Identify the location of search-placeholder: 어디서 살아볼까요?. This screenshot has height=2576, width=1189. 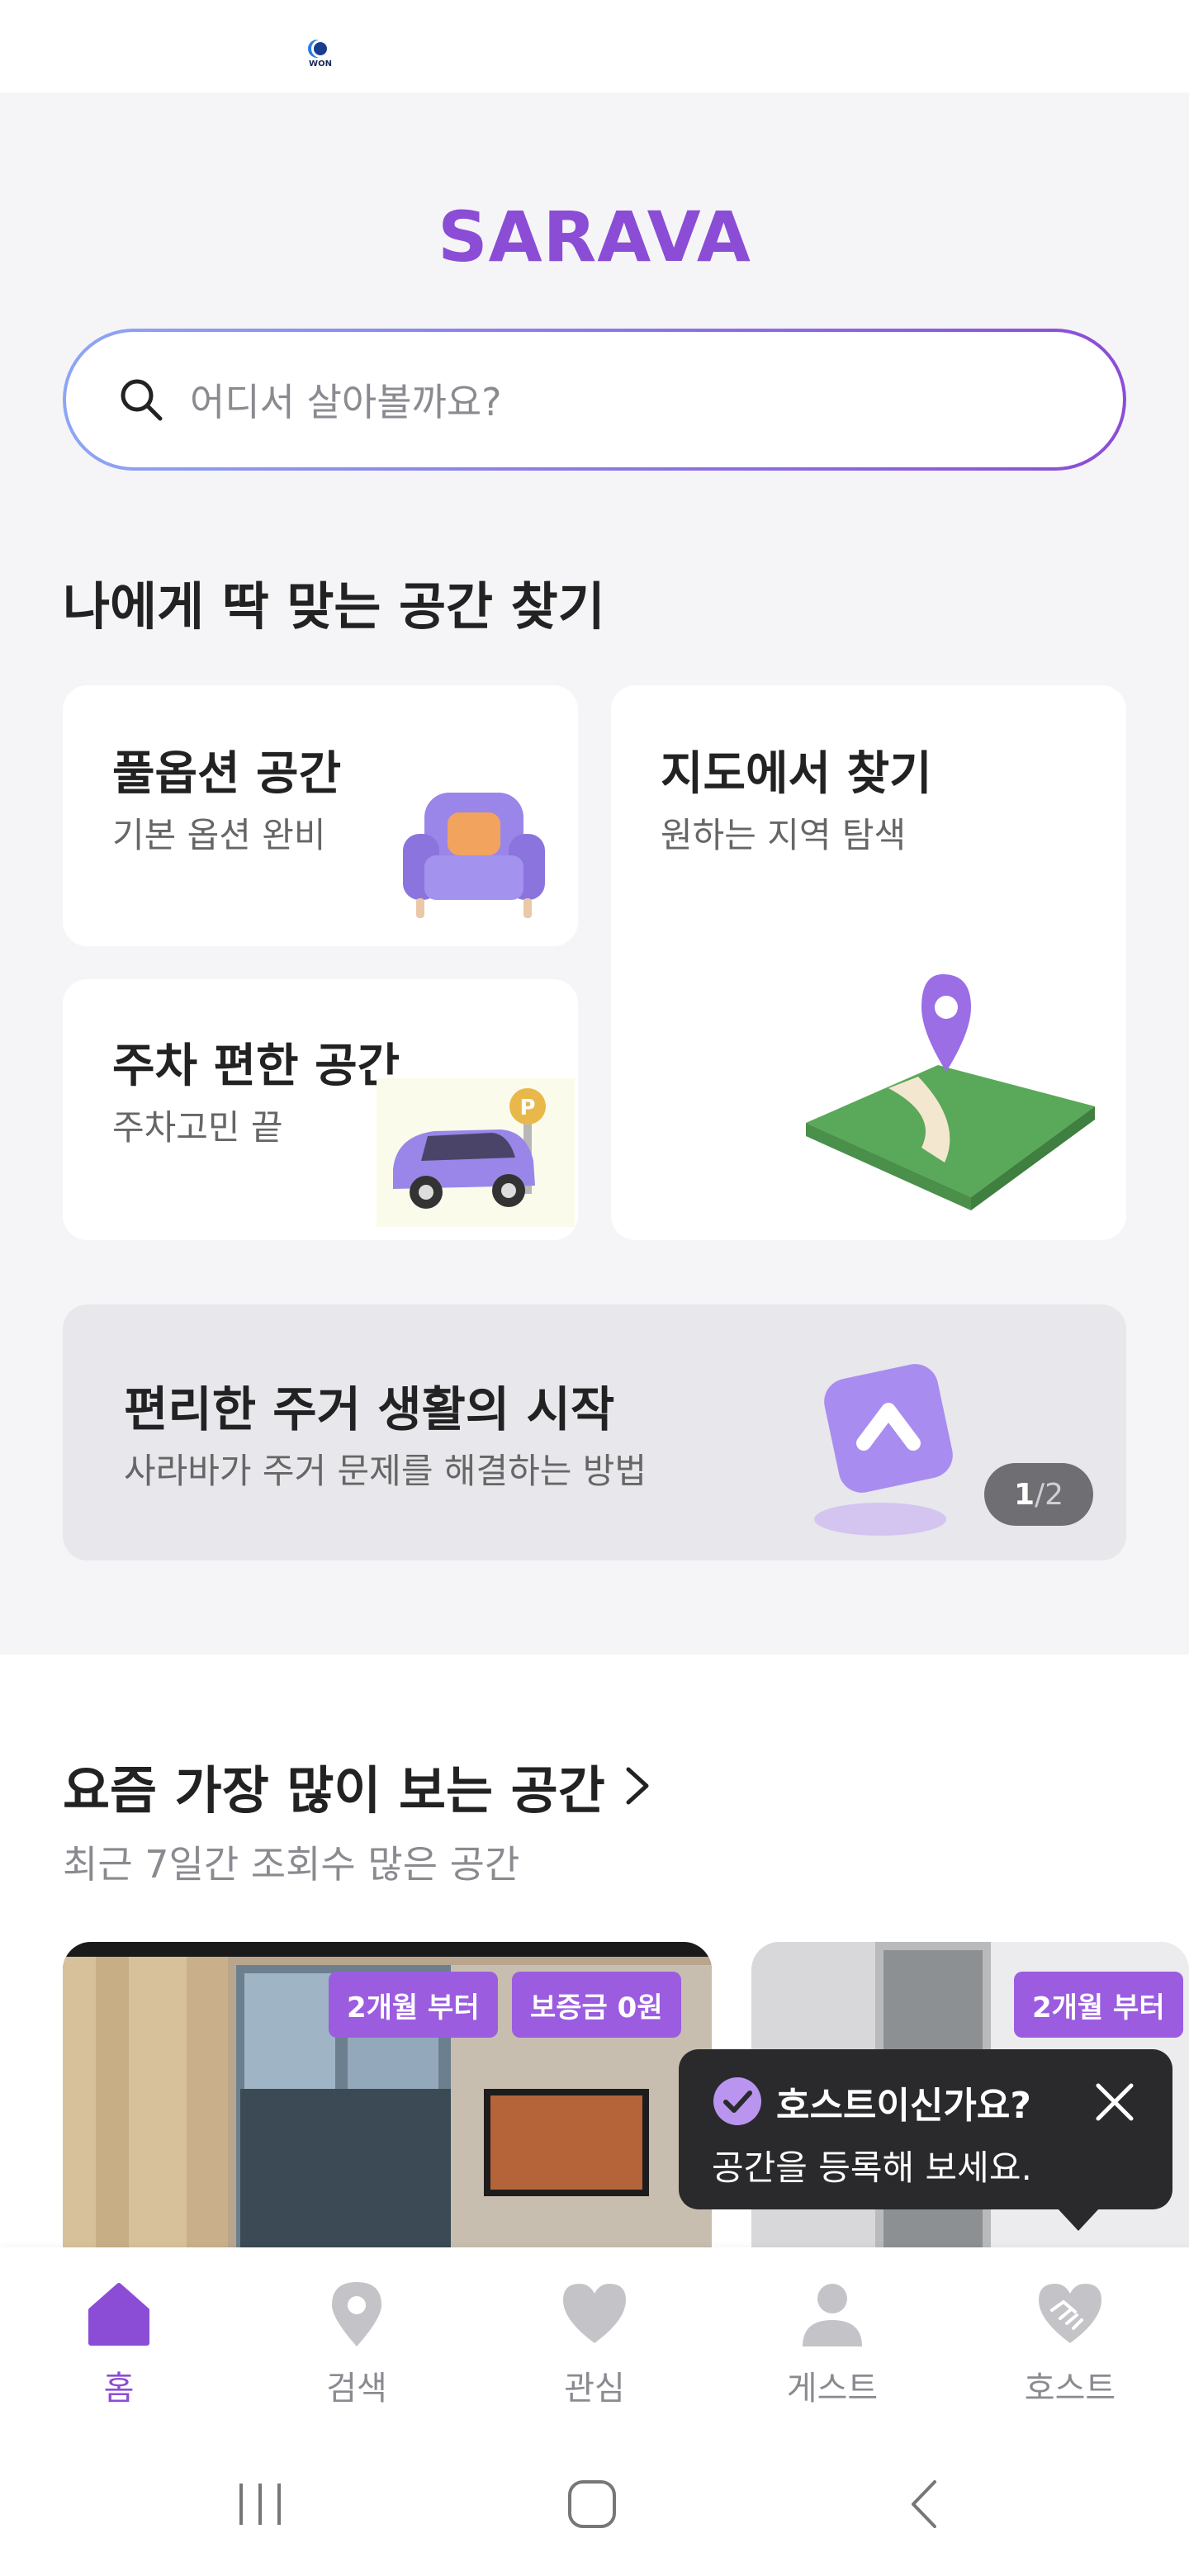
(346, 402).